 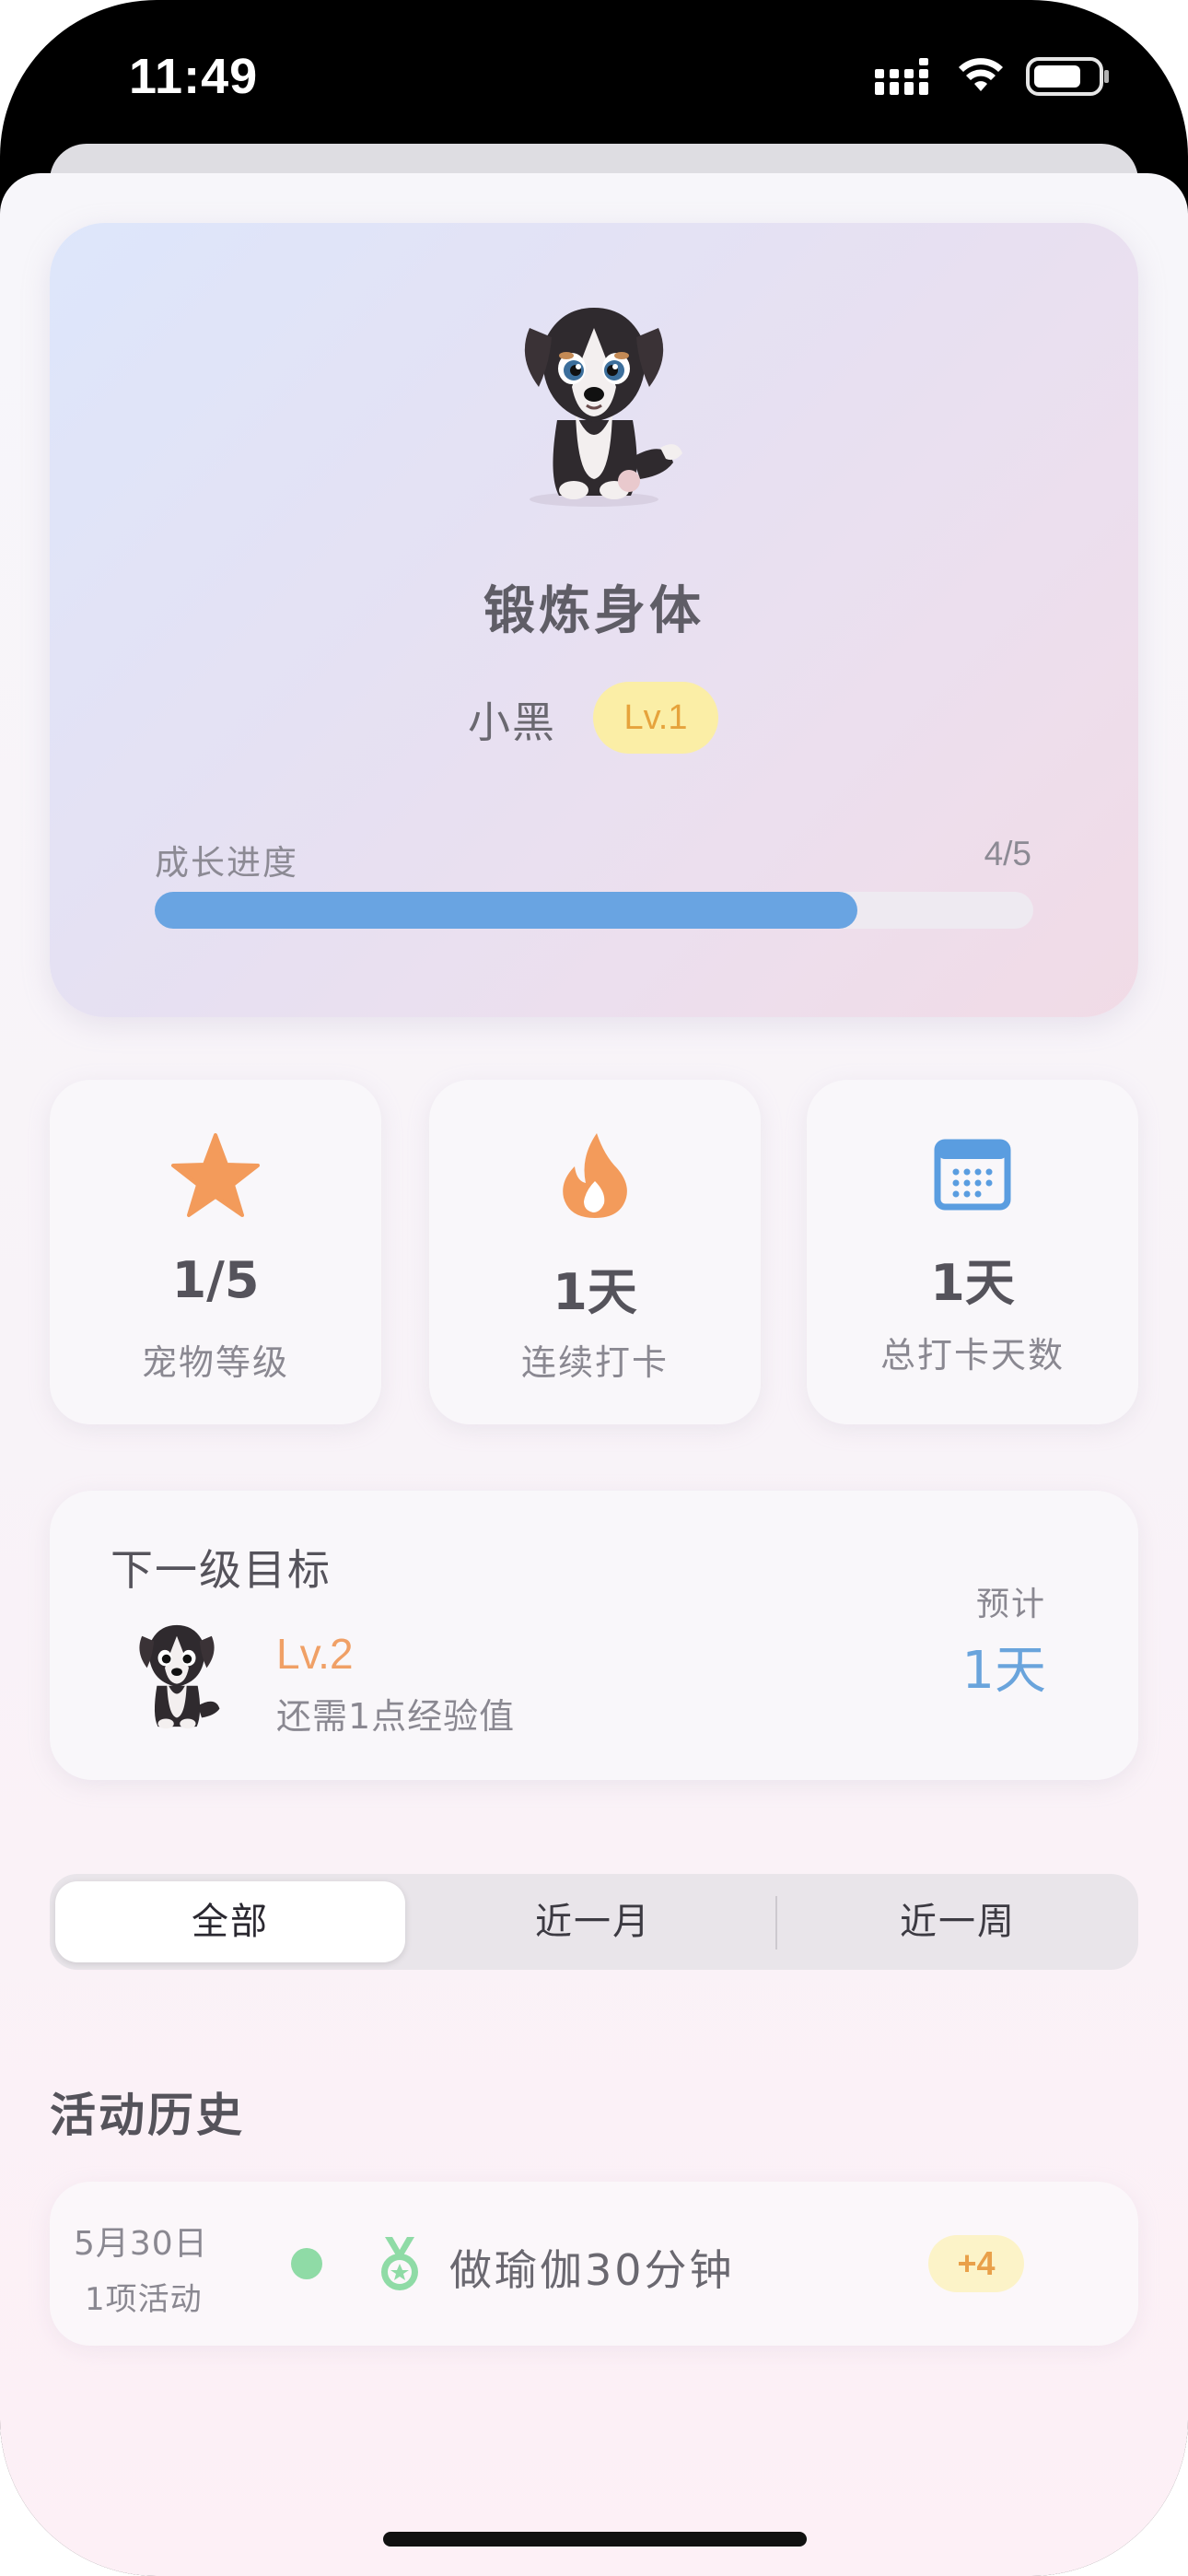 I want to click on medal-icon, so click(x=399, y=2263).